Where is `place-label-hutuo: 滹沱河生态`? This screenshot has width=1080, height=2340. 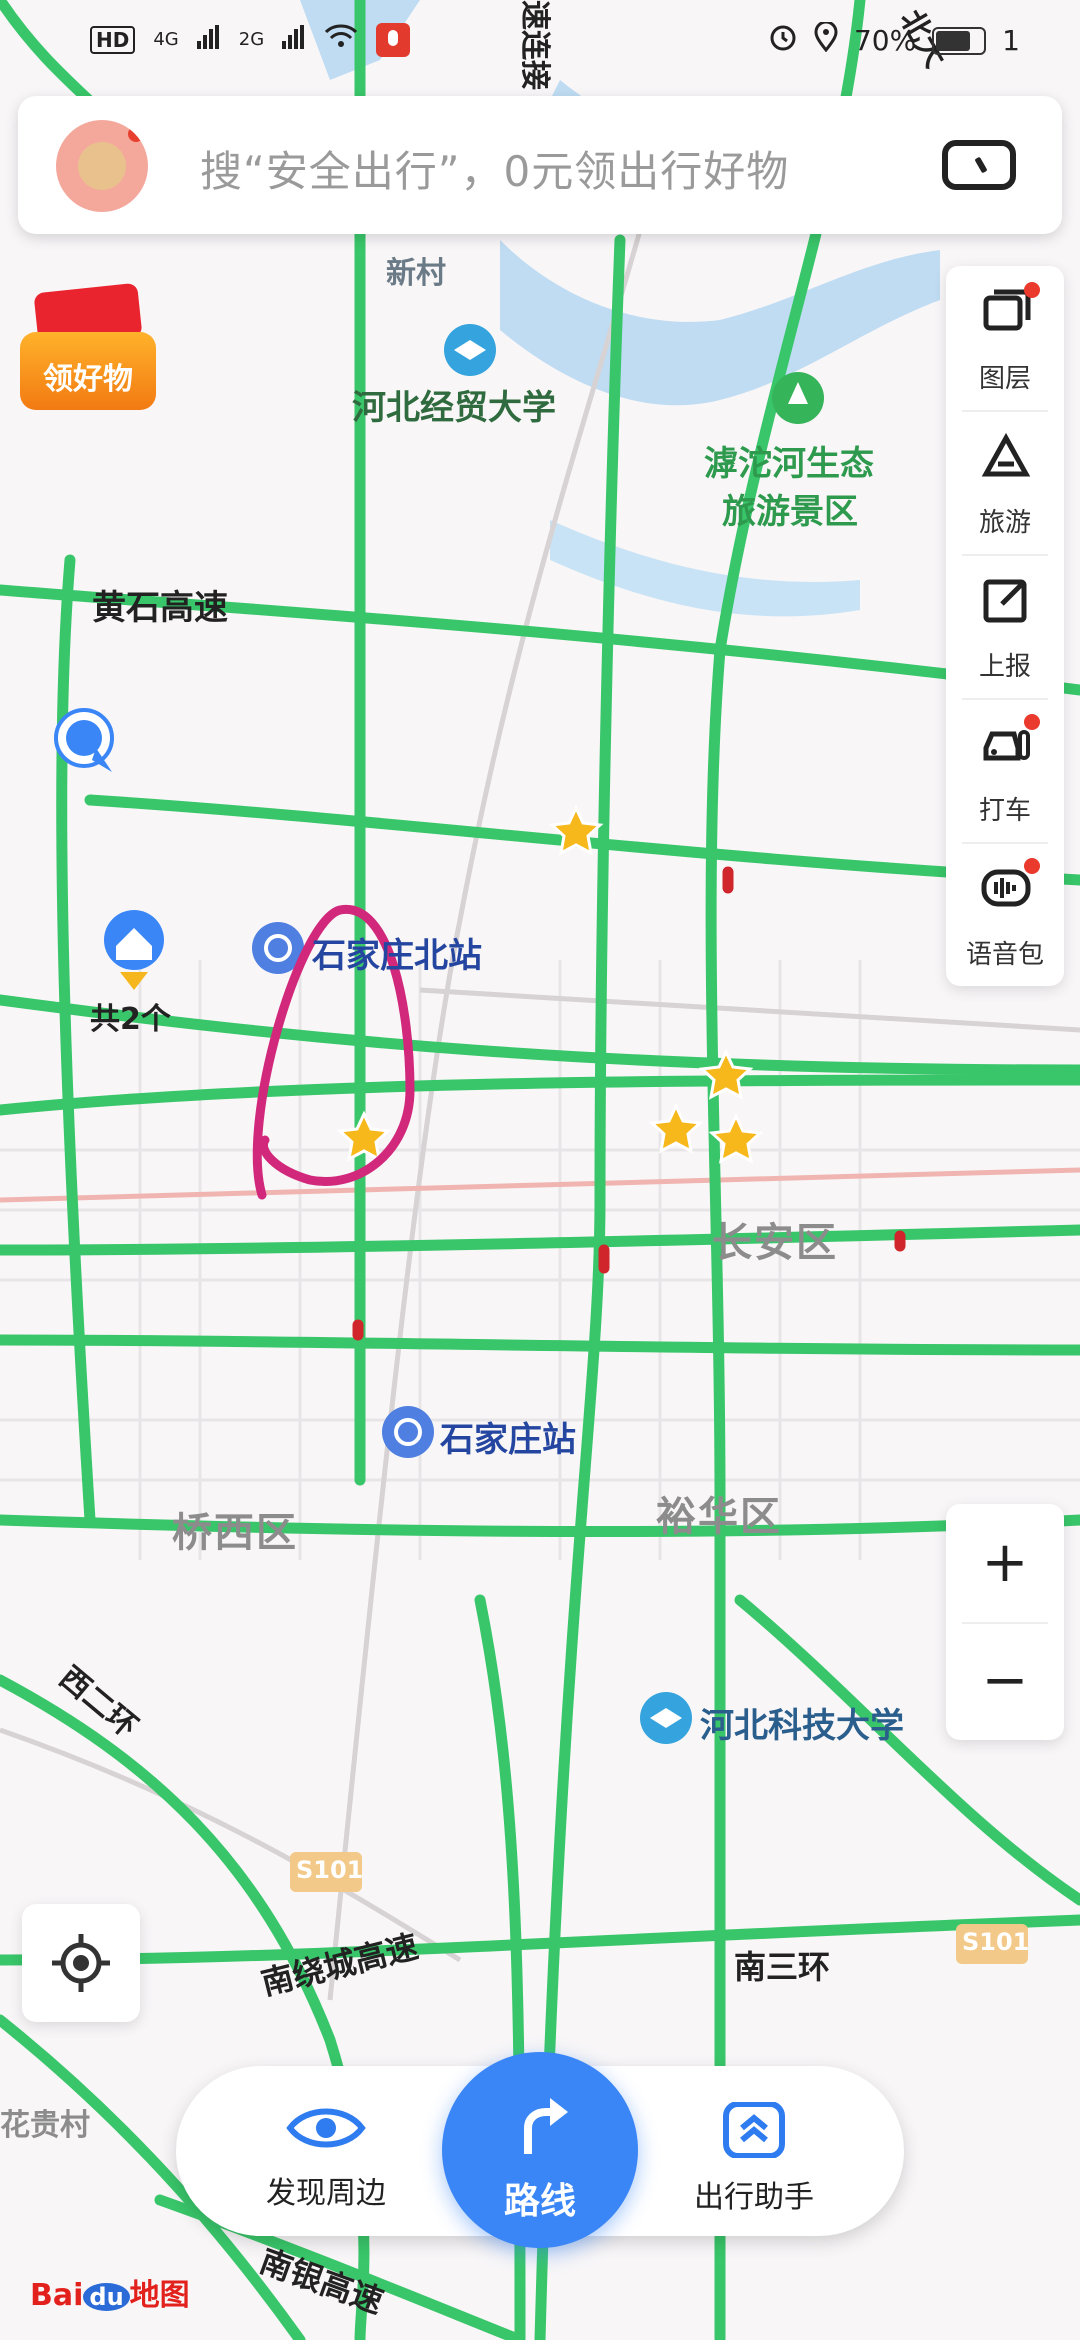 place-label-hutuo: 滹沱河生态 is located at coordinates (789, 460).